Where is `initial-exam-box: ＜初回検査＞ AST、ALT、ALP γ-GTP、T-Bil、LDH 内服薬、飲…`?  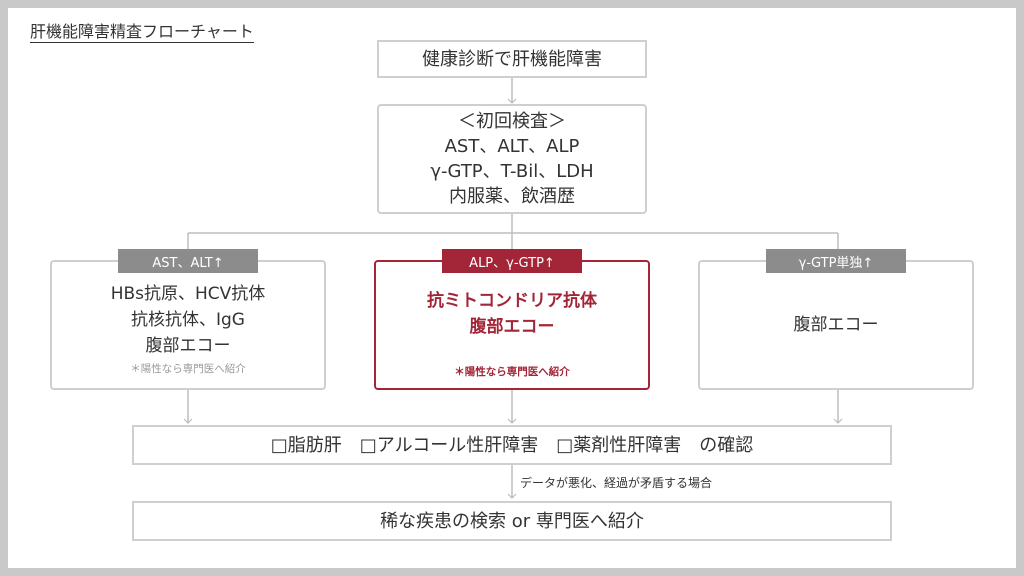
initial-exam-box: ＜初回検査＞ AST、ALT、ALP γ-GTP、T-Bil、LDH 内服薬、飲… is located at coordinates (512, 159).